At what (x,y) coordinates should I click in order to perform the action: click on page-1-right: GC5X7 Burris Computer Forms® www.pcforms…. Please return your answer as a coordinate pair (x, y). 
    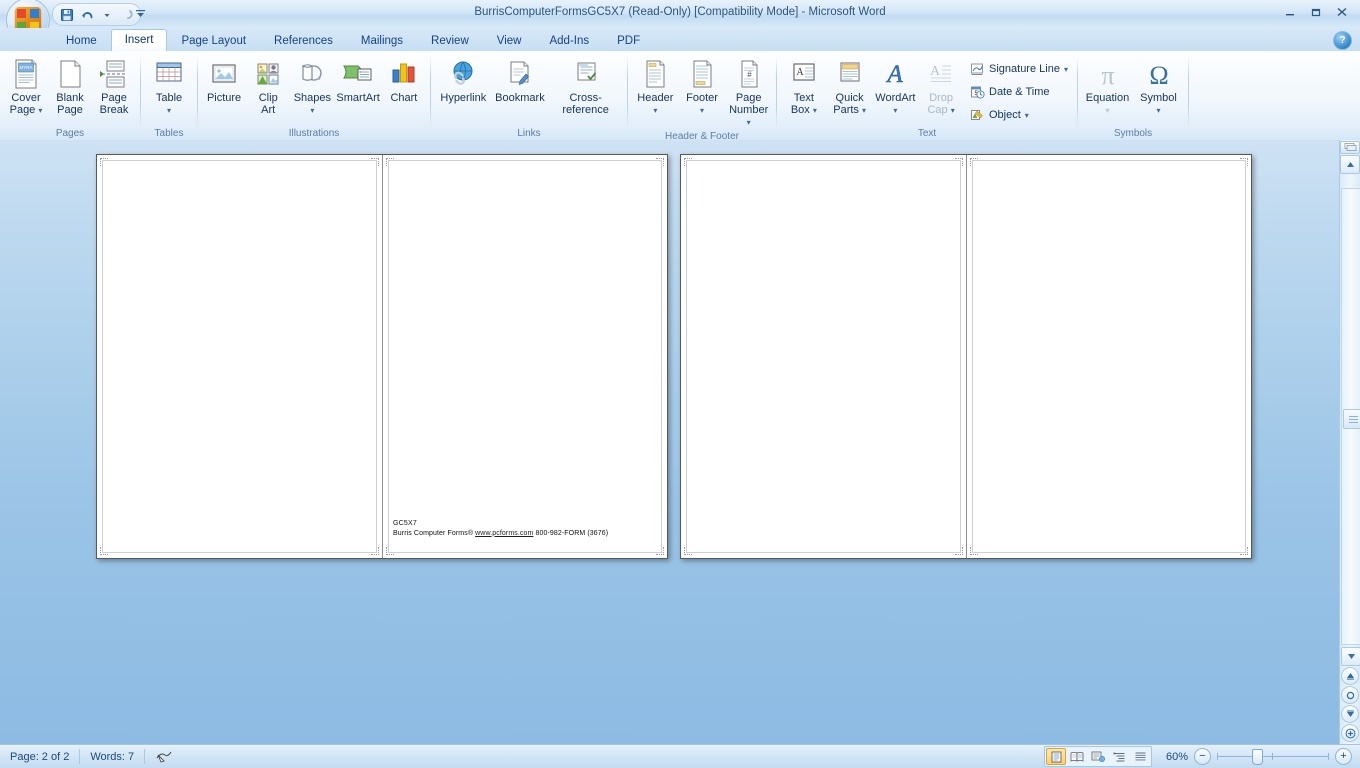
    Looking at the image, I should click on (524, 356).